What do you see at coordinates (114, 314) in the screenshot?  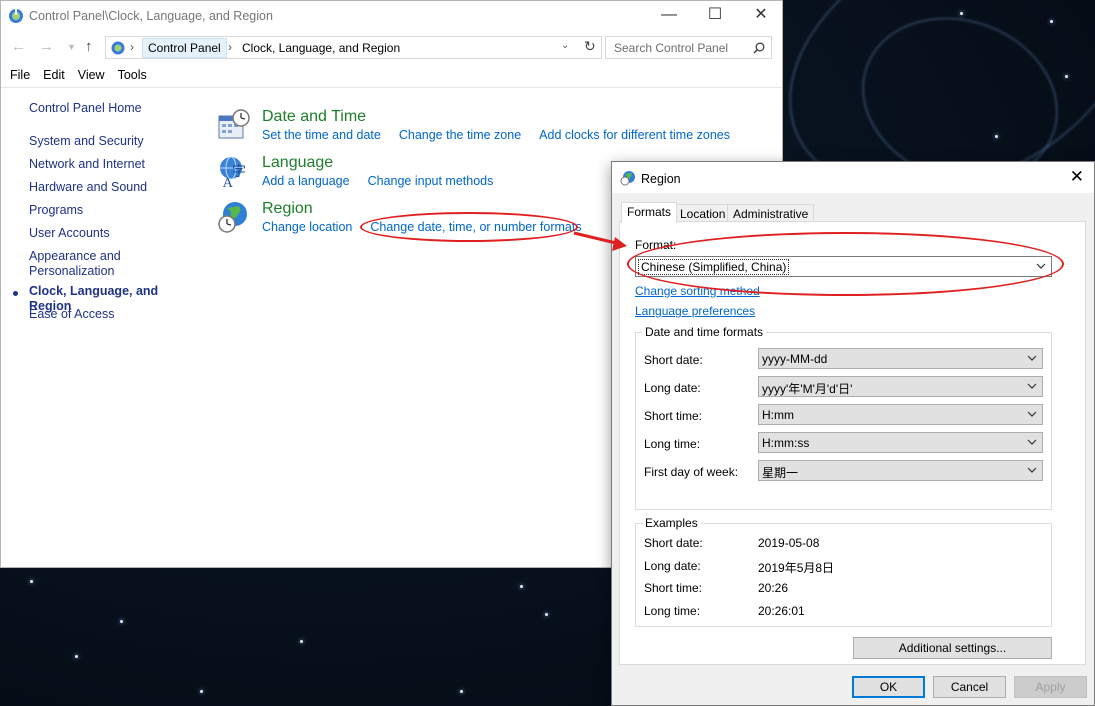 I see `sidebar-item-ease-of-access: Ease of Access` at bounding box center [114, 314].